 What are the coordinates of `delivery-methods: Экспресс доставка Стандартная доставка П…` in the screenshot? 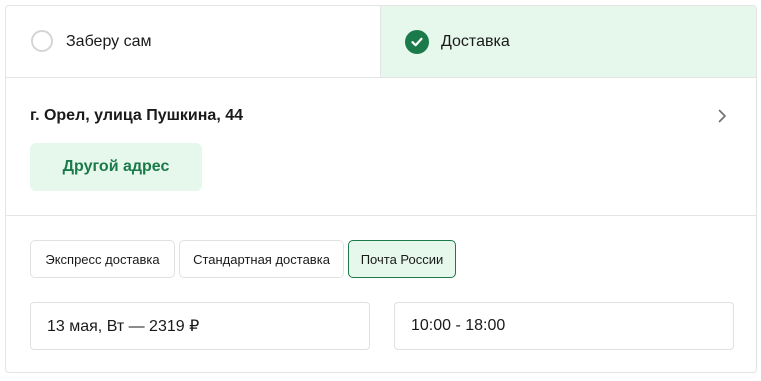 It's located at (245, 259).